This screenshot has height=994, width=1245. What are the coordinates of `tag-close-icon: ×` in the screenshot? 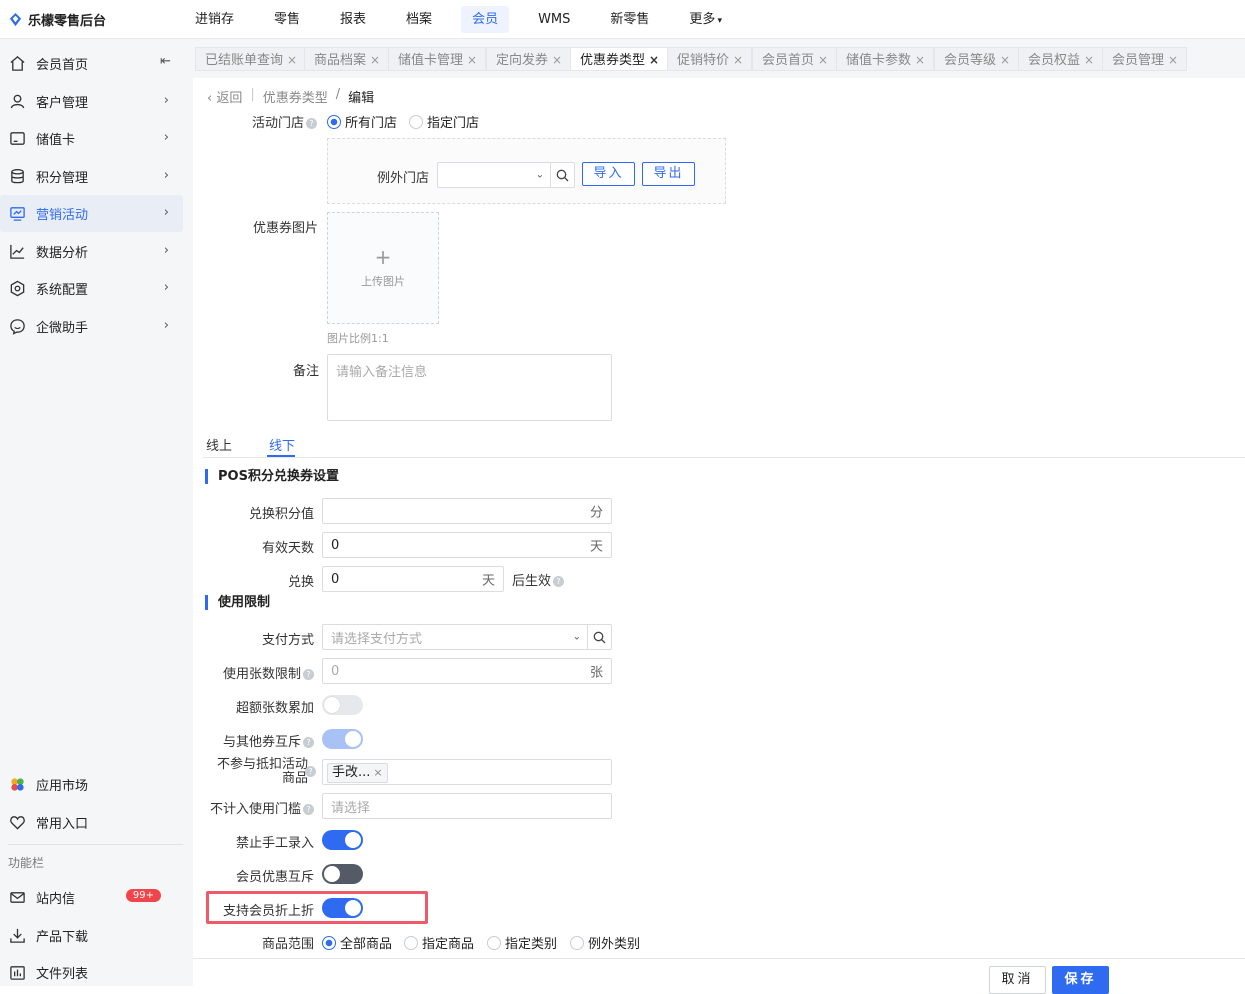 It's located at (377, 772).